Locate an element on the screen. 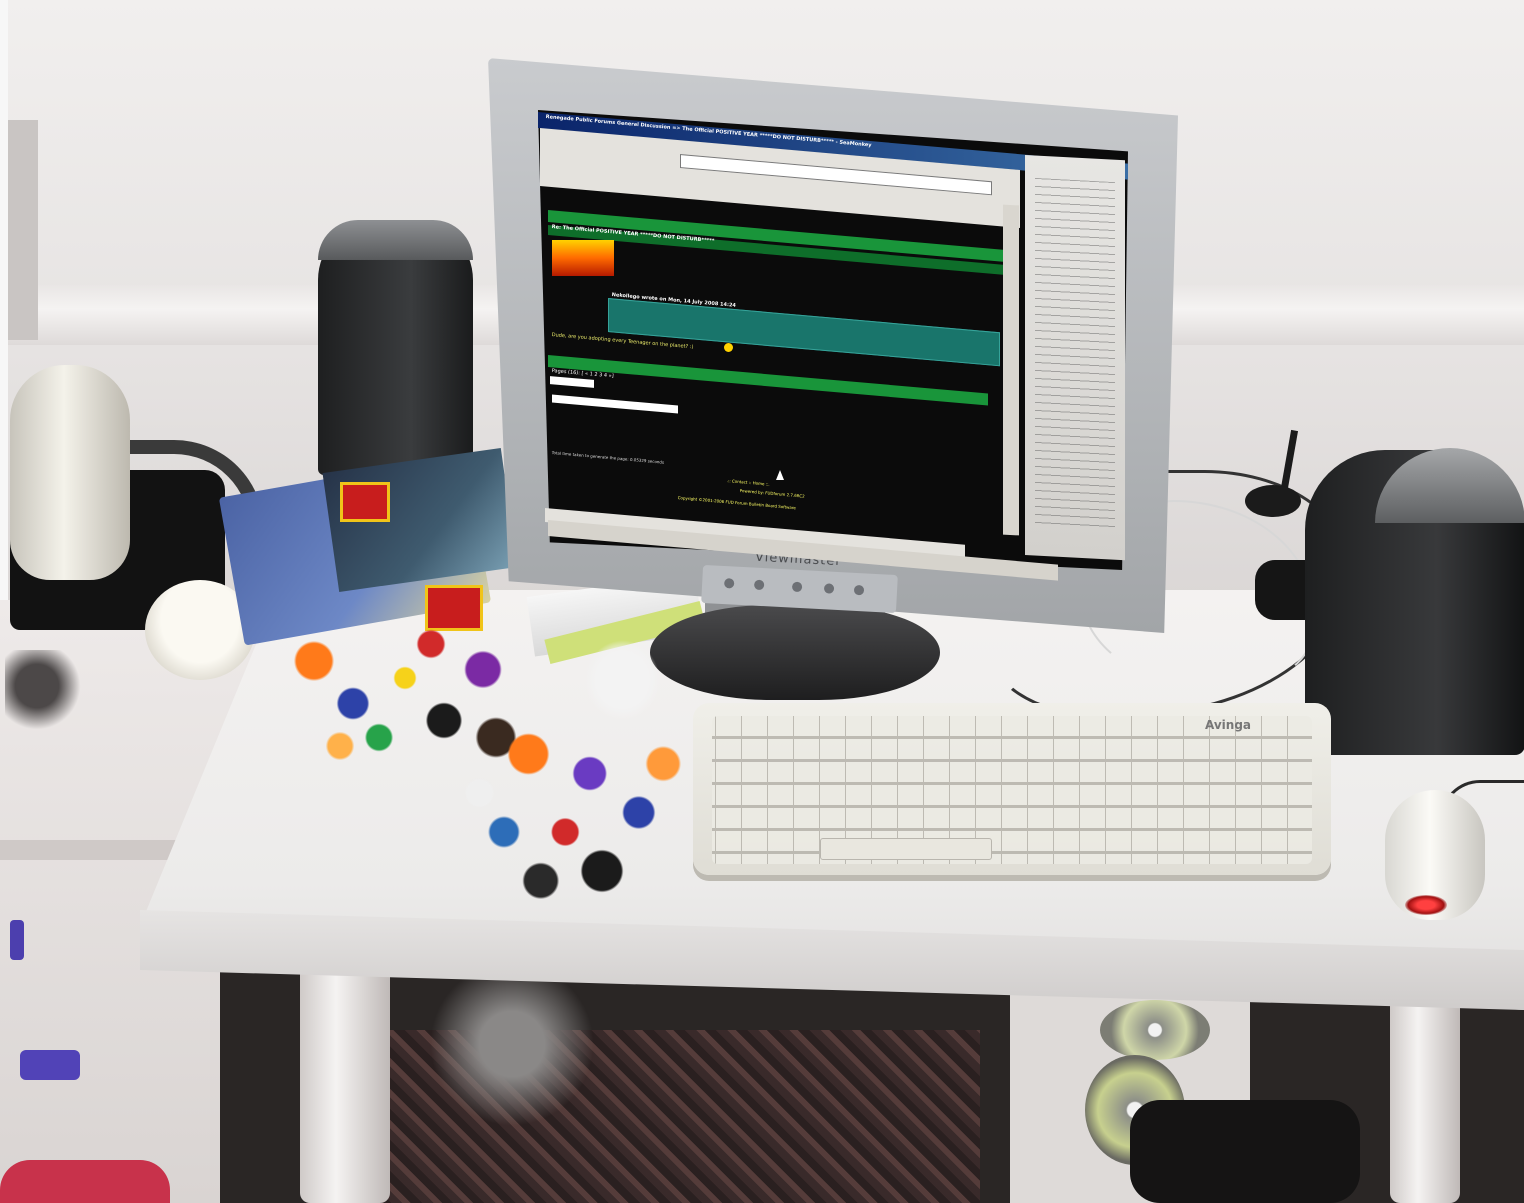 The image size is (1524, 1203). black-bag is located at coordinates (1245, 1151).